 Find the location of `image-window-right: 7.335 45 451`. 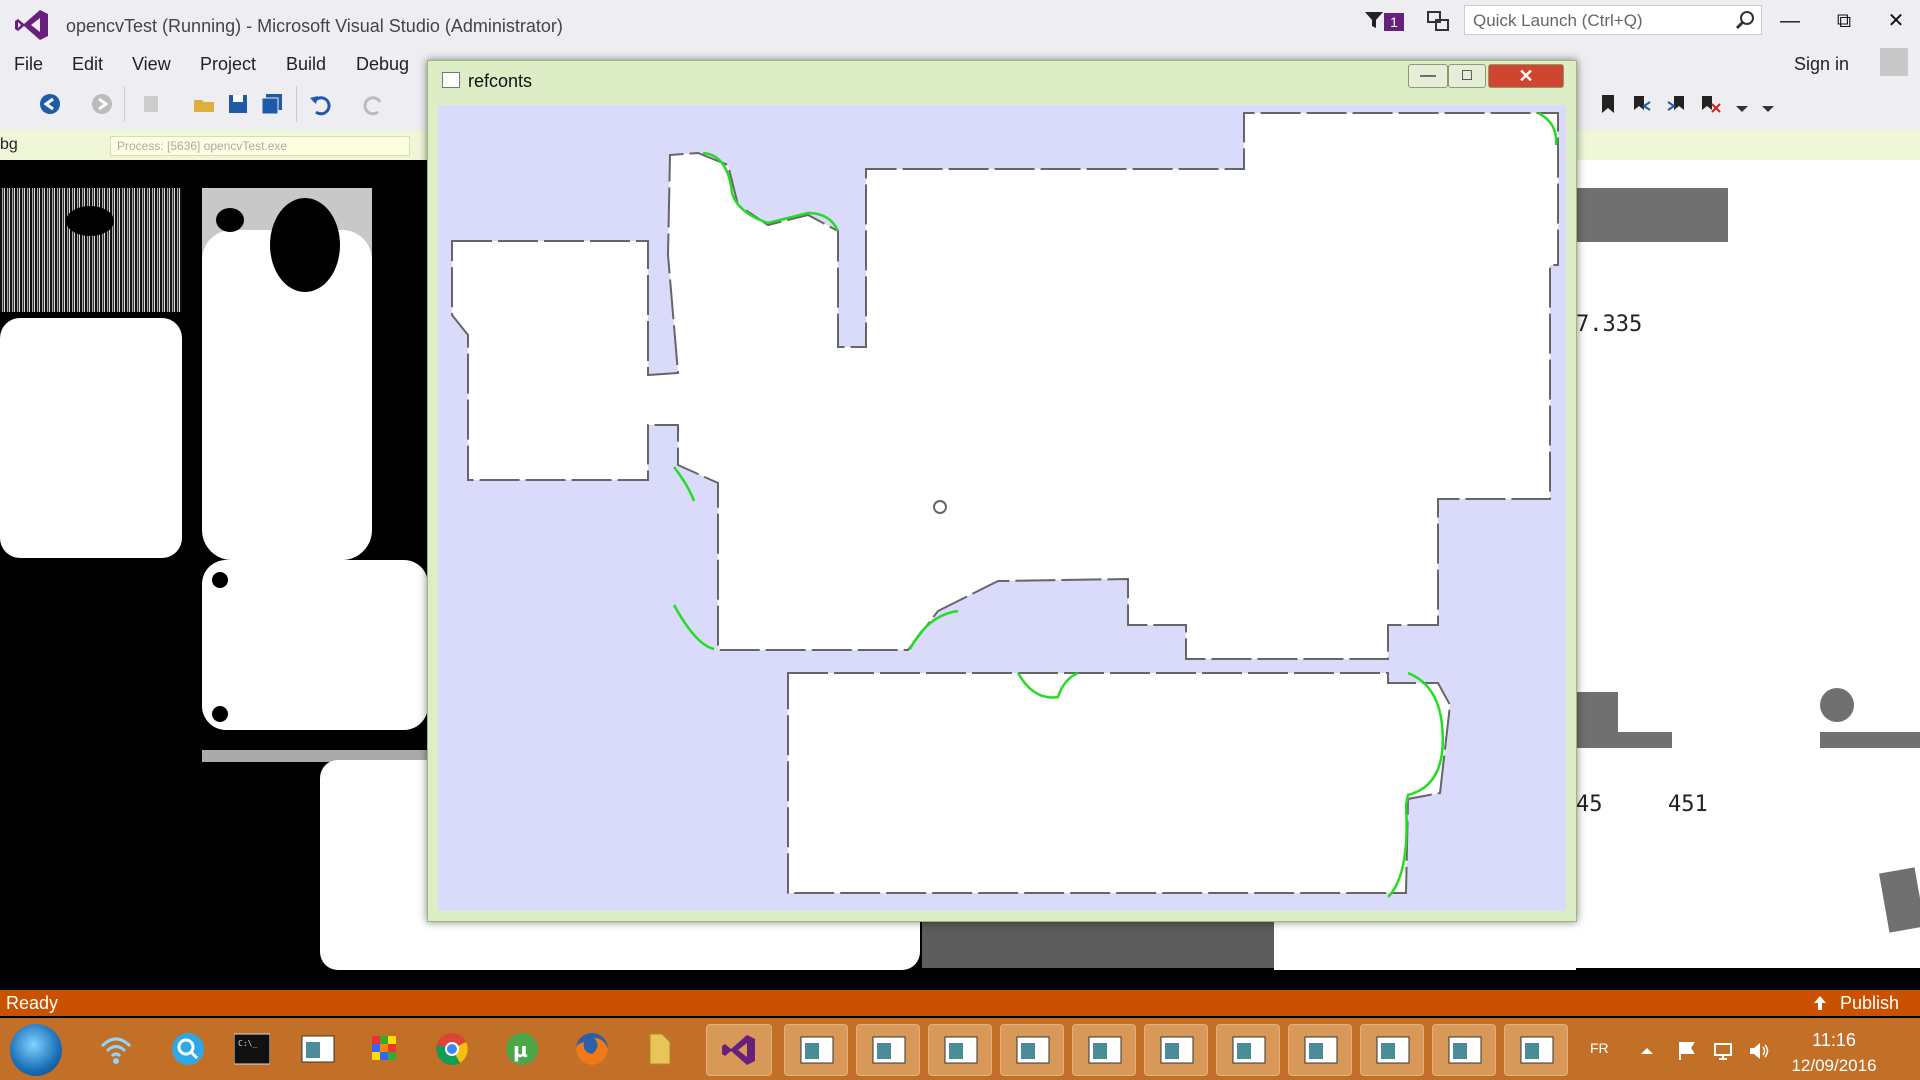

image-window-right: 7.335 45 451 is located at coordinates (1748, 564).